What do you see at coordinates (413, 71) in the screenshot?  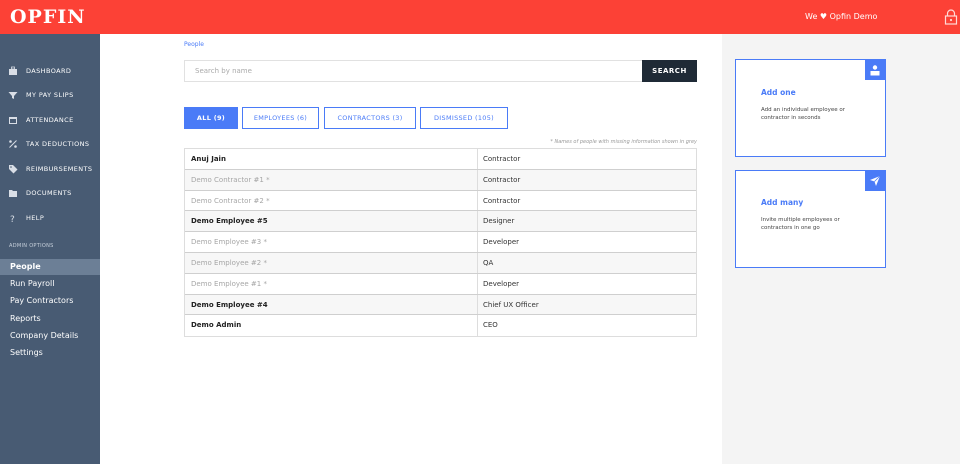 I see `search-input` at bounding box center [413, 71].